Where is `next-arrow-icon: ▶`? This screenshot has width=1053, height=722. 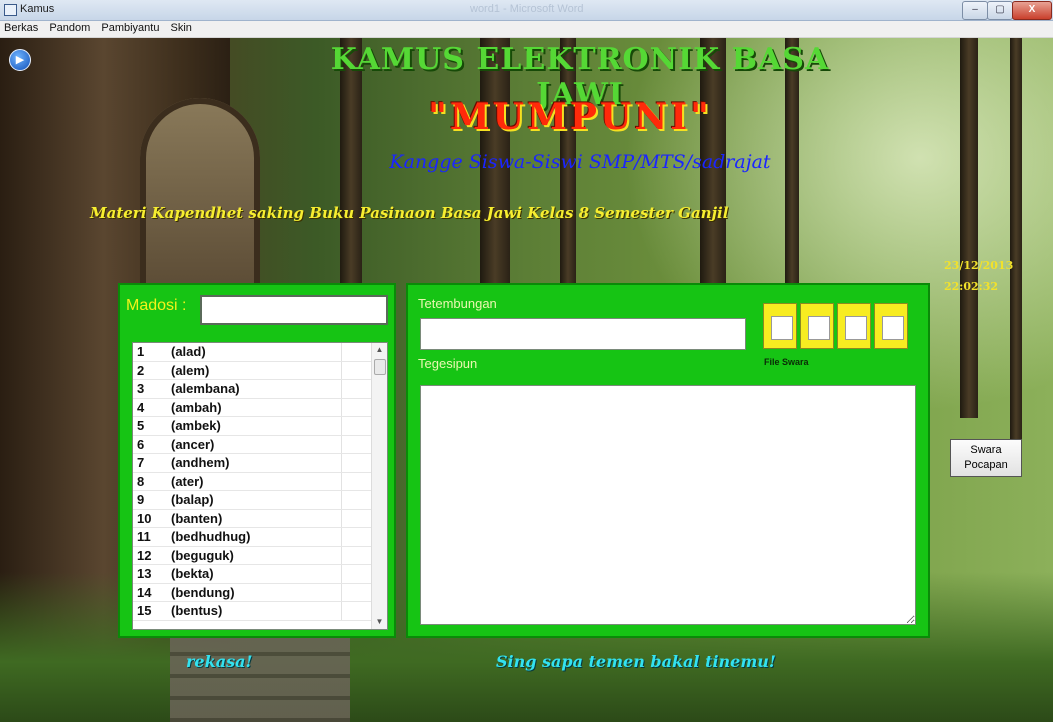 next-arrow-icon: ▶ is located at coordinates (20, 60).